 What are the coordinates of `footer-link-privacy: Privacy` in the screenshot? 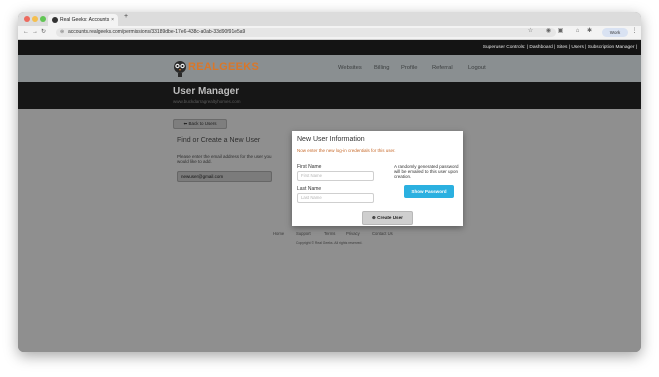 It's located at (353, 233).